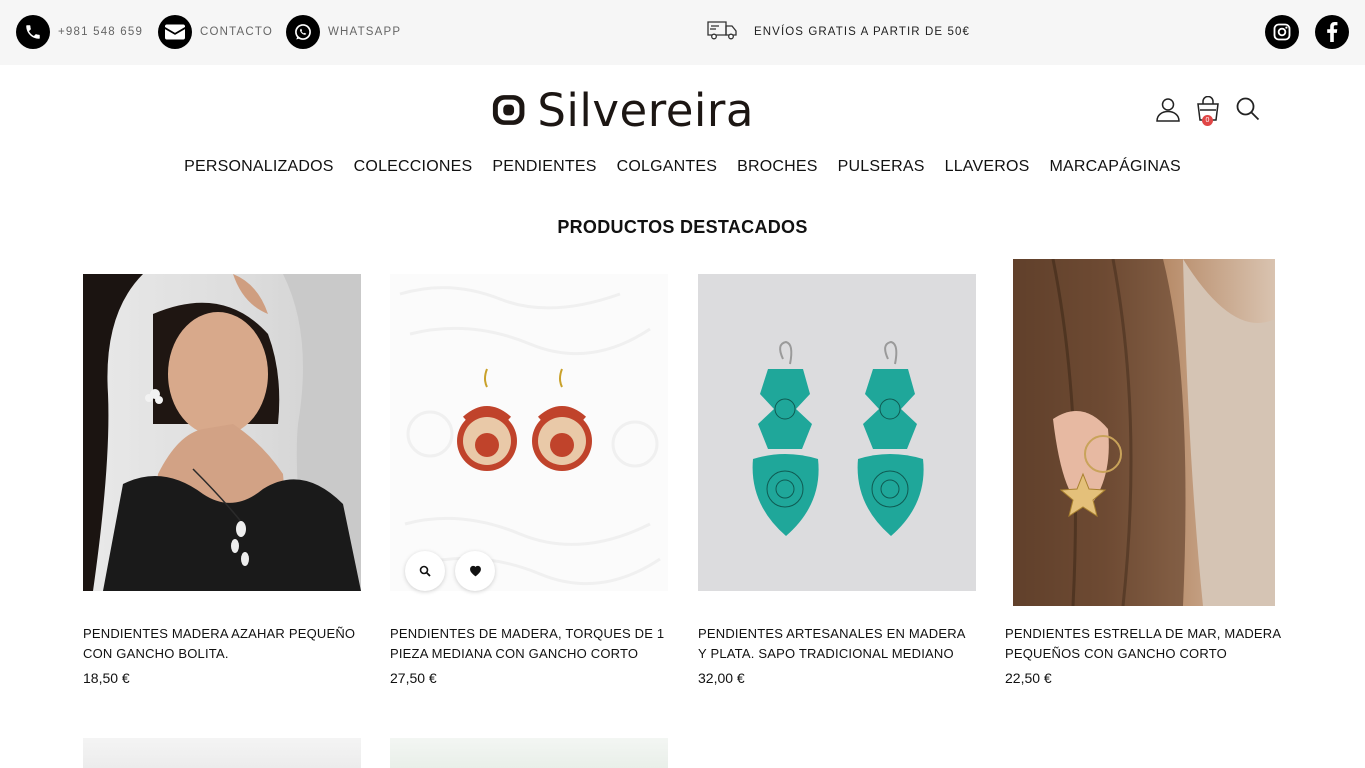 This screenshot has width=1365, height=768. What do you see at coordinates (645, 110) in the screenshot?
I see `logo-text: Silvereira` at bounding box center [645, 110].